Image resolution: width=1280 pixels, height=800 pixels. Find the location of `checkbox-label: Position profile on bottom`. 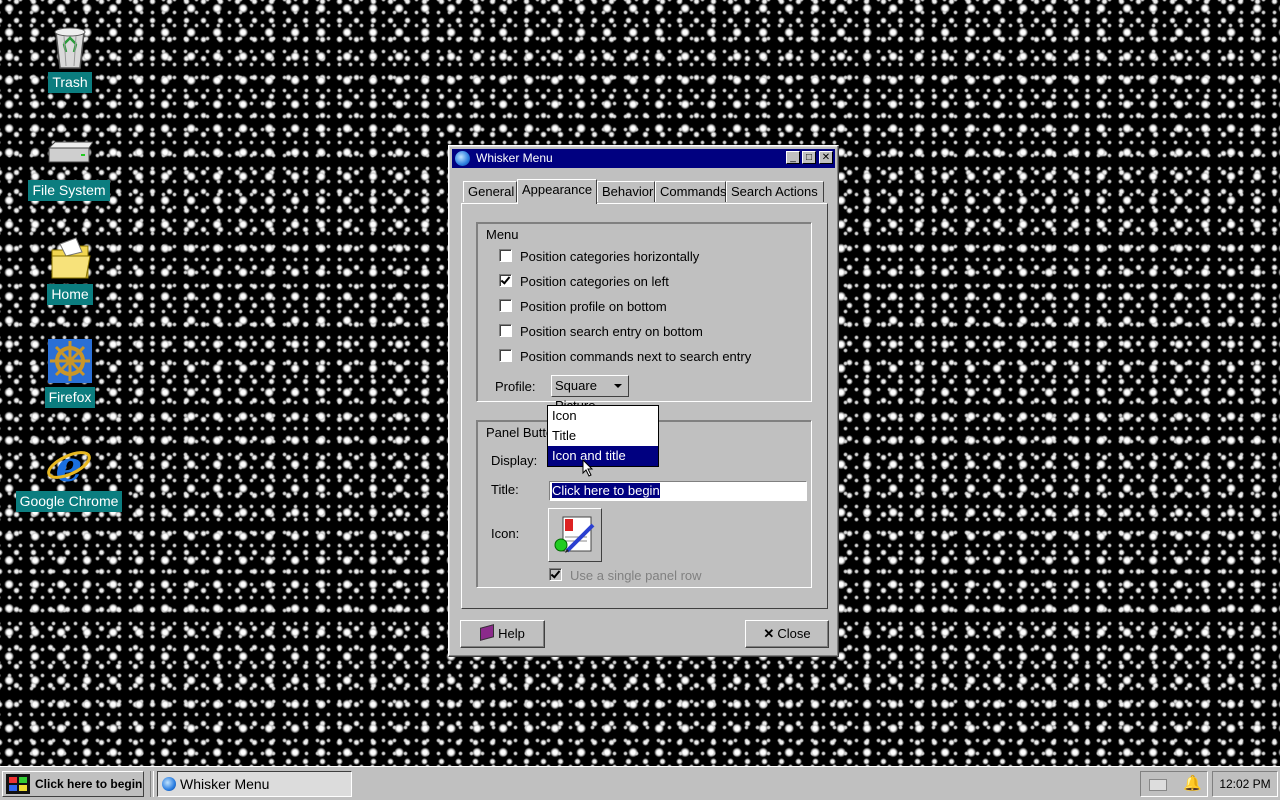

checkbox-label: Position profile on bottom is located at coordinates (593, 306).